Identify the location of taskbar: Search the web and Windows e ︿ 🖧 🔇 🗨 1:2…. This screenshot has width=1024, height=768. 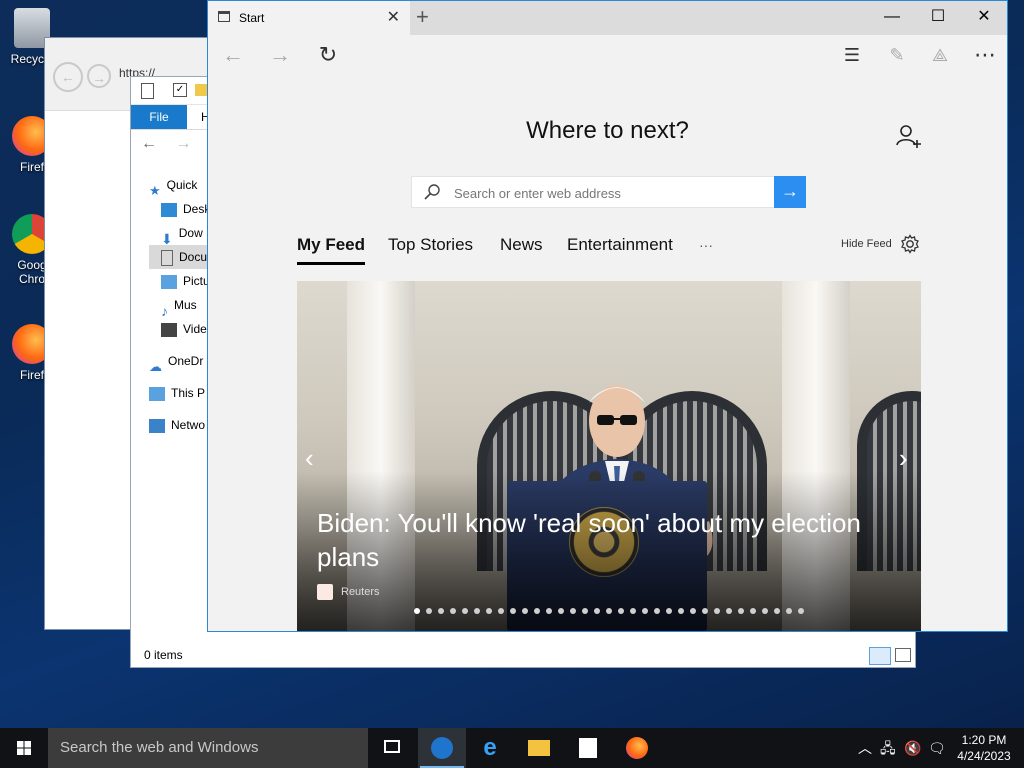
(512, 748).